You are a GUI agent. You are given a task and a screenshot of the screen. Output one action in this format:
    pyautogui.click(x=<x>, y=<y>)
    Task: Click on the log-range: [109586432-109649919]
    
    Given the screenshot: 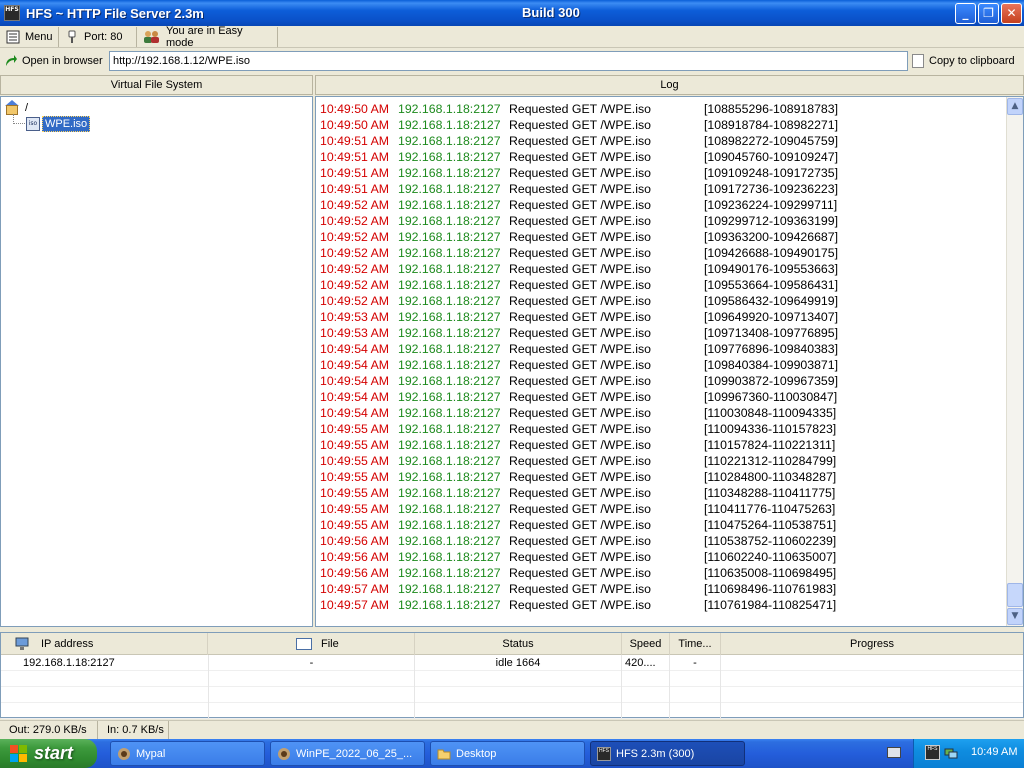 What is the action you would take?
    pyautogui.click(x=771, y=301)
    